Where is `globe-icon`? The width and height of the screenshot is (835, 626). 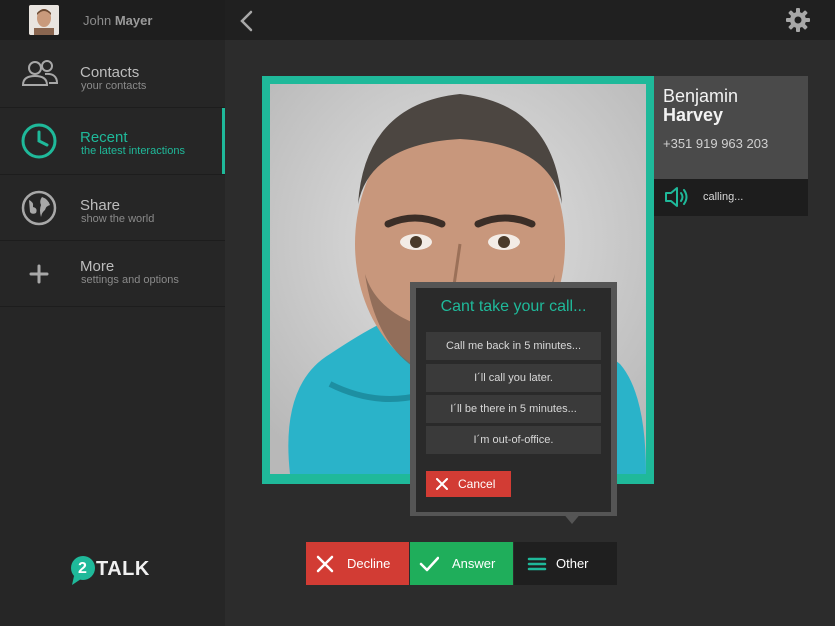
globe-icon is located at coordinates (39, 208).